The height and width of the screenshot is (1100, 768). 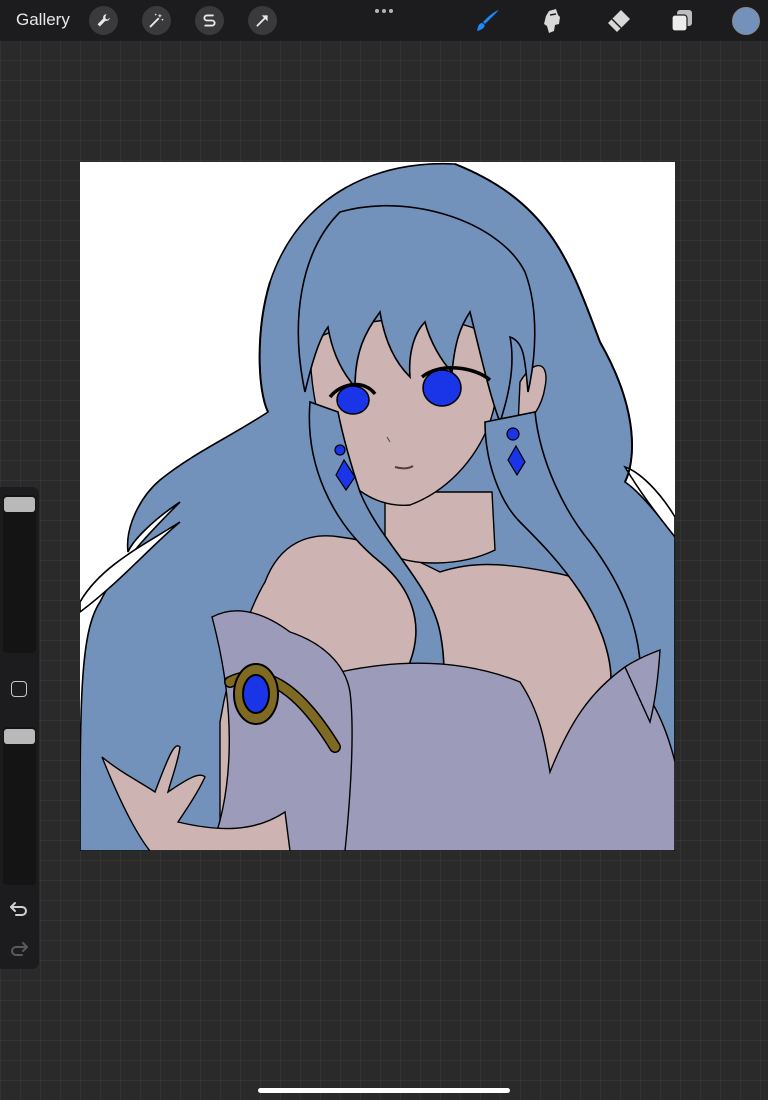 What do you see at coordinates (488, 21) in the screenshot?
I see `brush-icon` at bounding box center [488, 21].